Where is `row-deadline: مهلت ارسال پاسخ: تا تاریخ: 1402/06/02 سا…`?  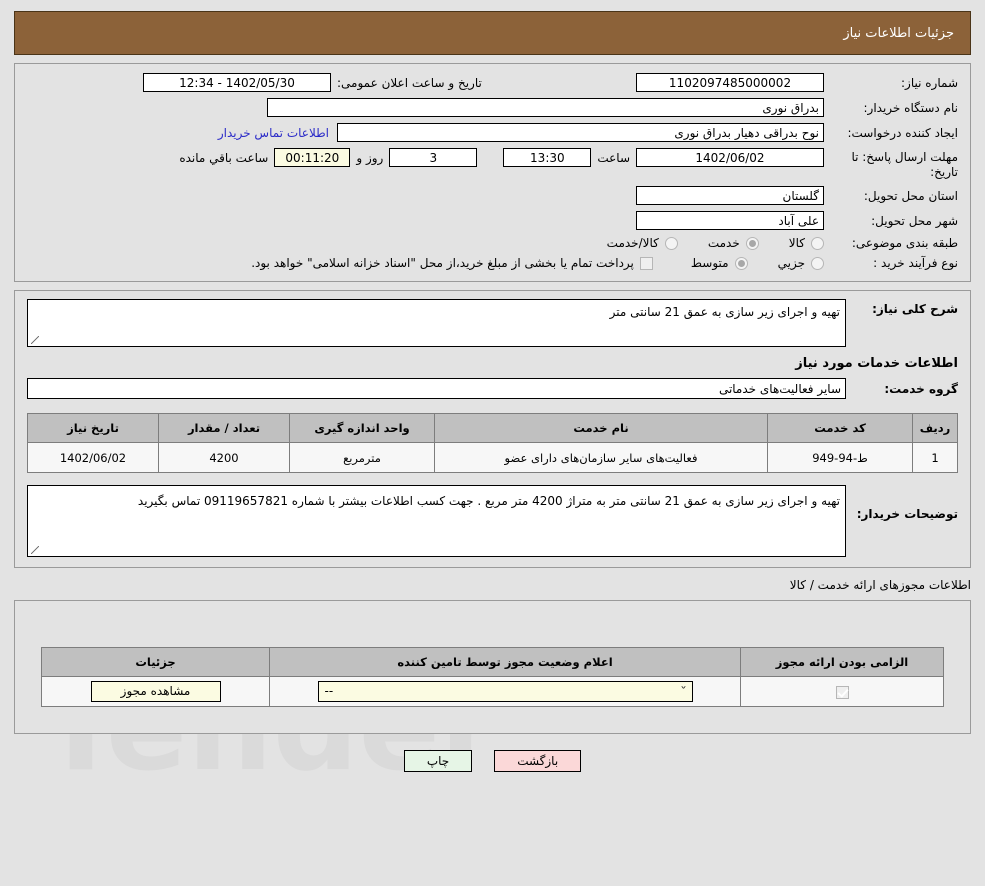
row-deadline: مهلت ارسال پاسخ: تا تاریخ: 1402/06/02 سا… is located at coordinates (492, 164).